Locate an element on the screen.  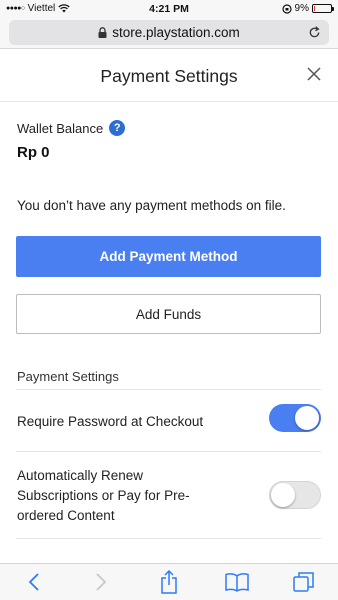
wallet-label-row: Wallet Balance ? is located at coordinates (71, 128).